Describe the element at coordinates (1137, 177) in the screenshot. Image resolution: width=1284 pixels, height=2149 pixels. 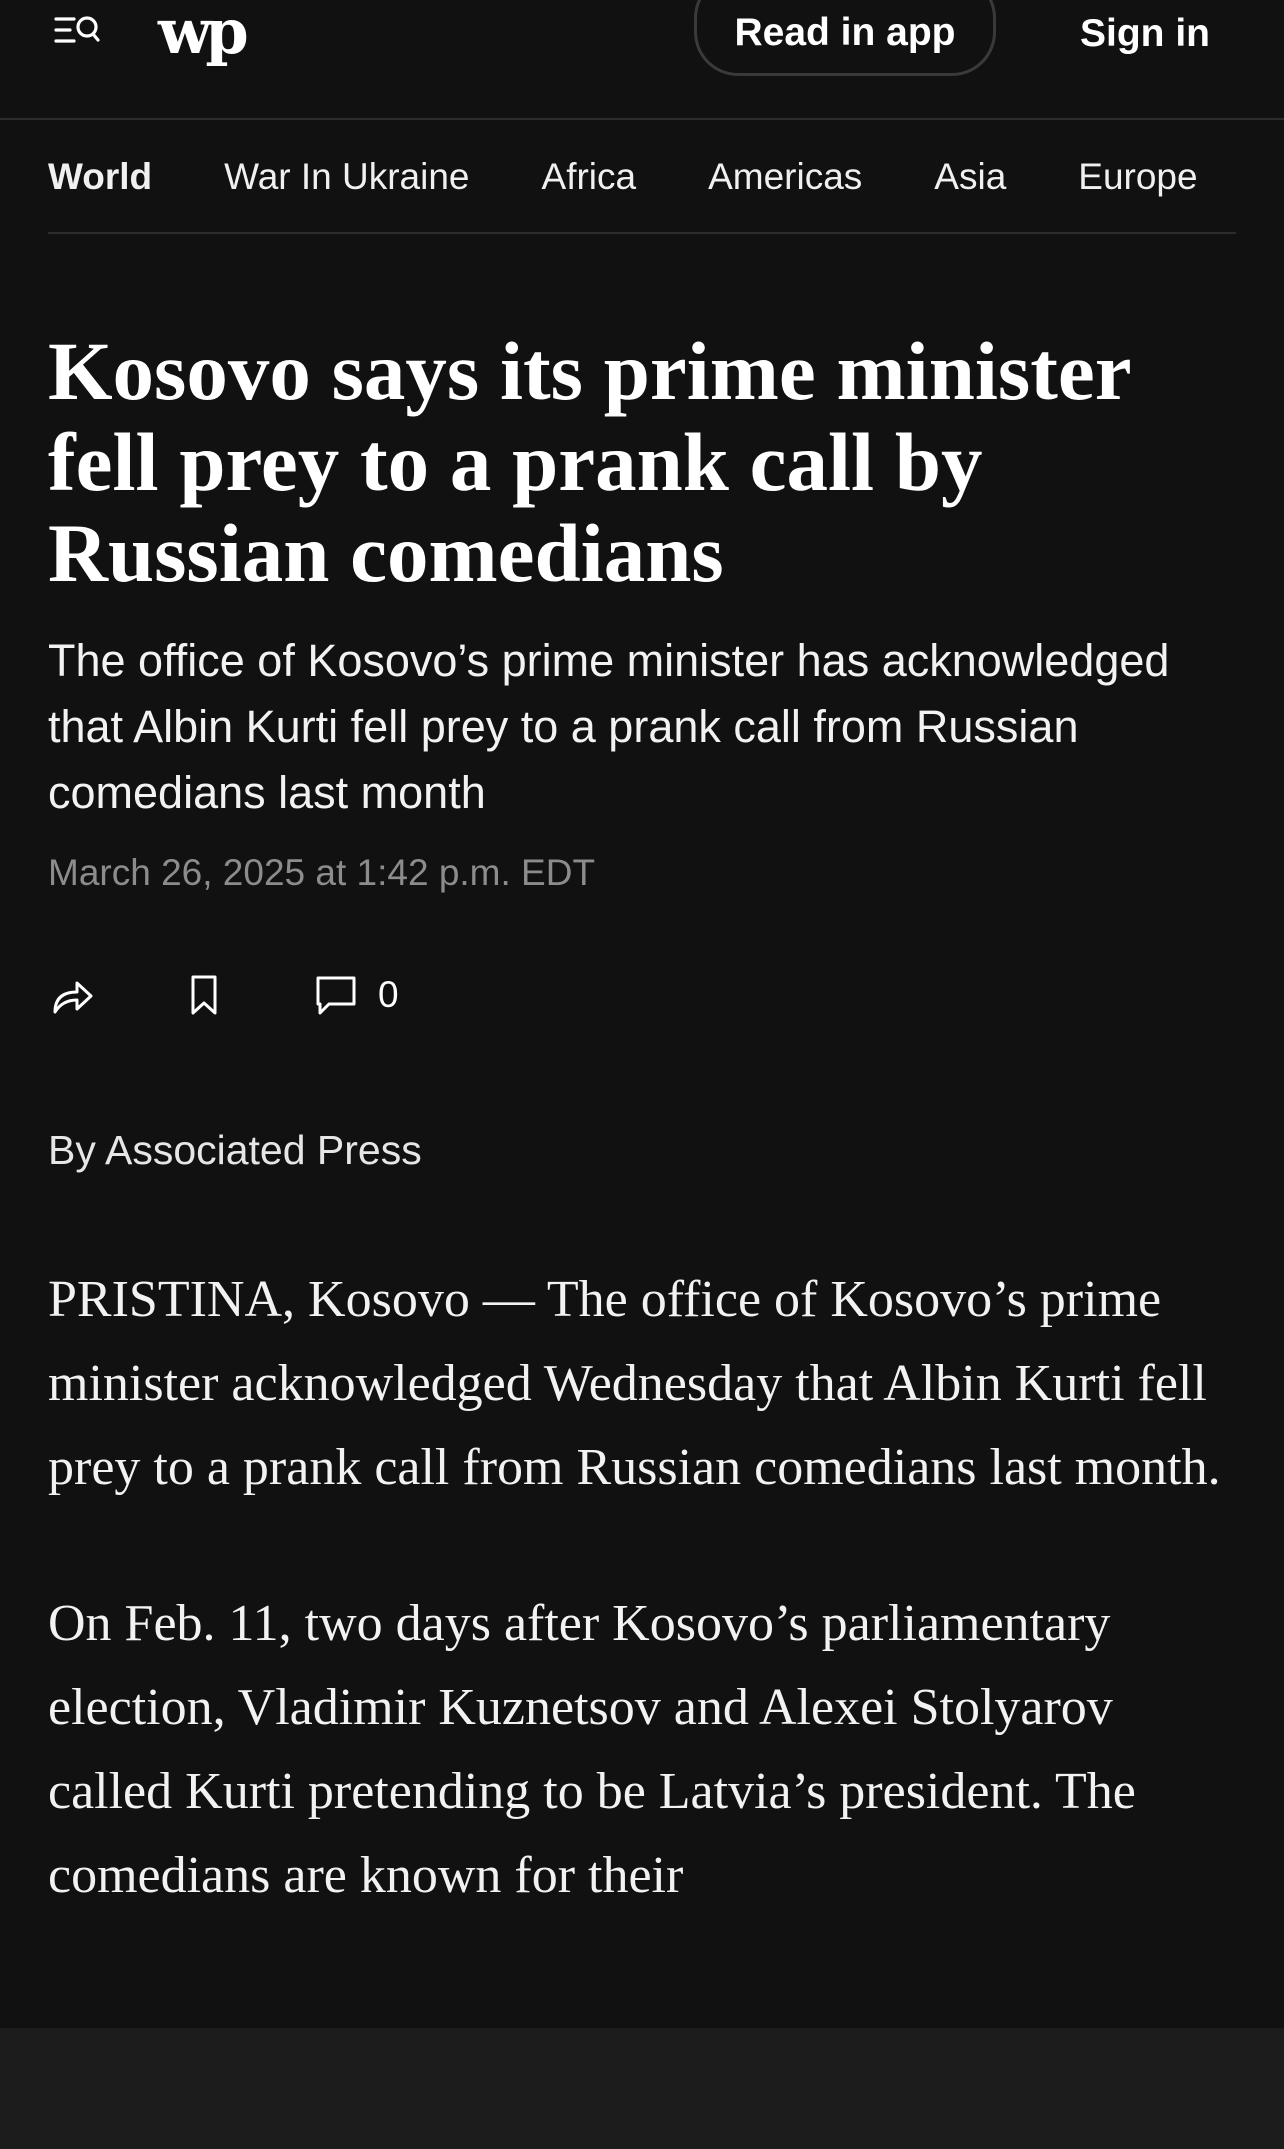
I see `tab-europe: Europe` at that location.